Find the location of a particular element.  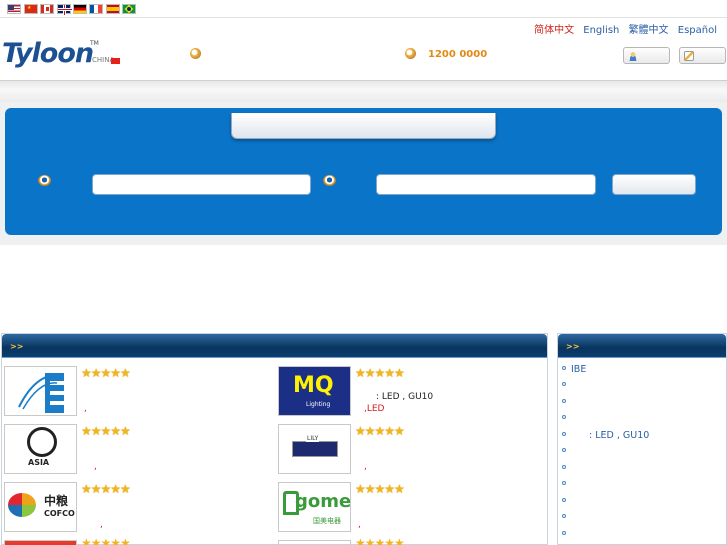

hotline-number: 1200 0000 is located at coordinates (458, 54).